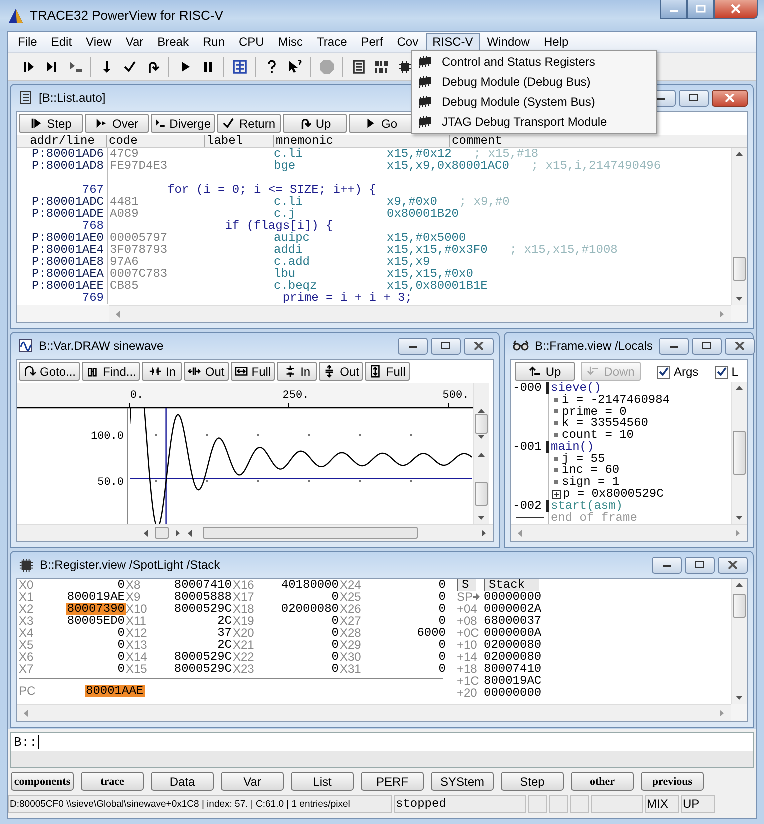 The image size is (764, 824). Describe the element at coordinates (310, 609) in the screenshot. I see `register-value: 02000080` at that location.